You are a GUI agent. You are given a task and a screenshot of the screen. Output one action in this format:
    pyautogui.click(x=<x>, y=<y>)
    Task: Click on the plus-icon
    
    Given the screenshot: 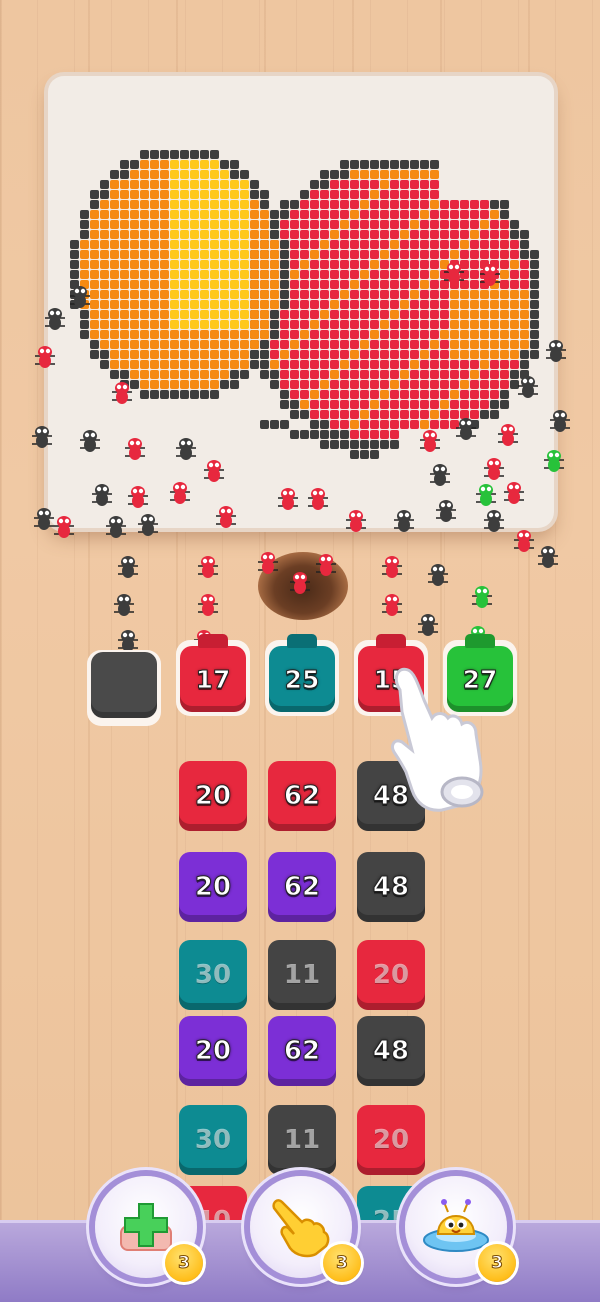 What is the action you would take?
    pyautogui.click(x=146, y=1227)
    